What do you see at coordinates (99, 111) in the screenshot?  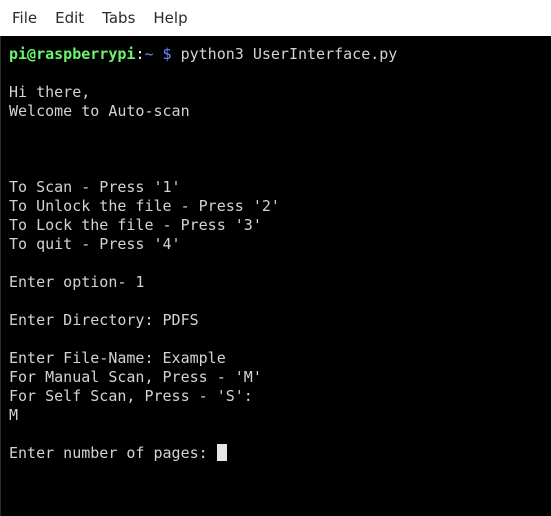 I see `output-welcome: Welcome to Auto-scan` at bounding box center [99, 111].